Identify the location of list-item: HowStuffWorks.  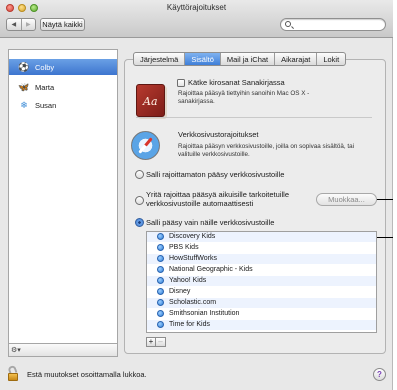
(261, 259).